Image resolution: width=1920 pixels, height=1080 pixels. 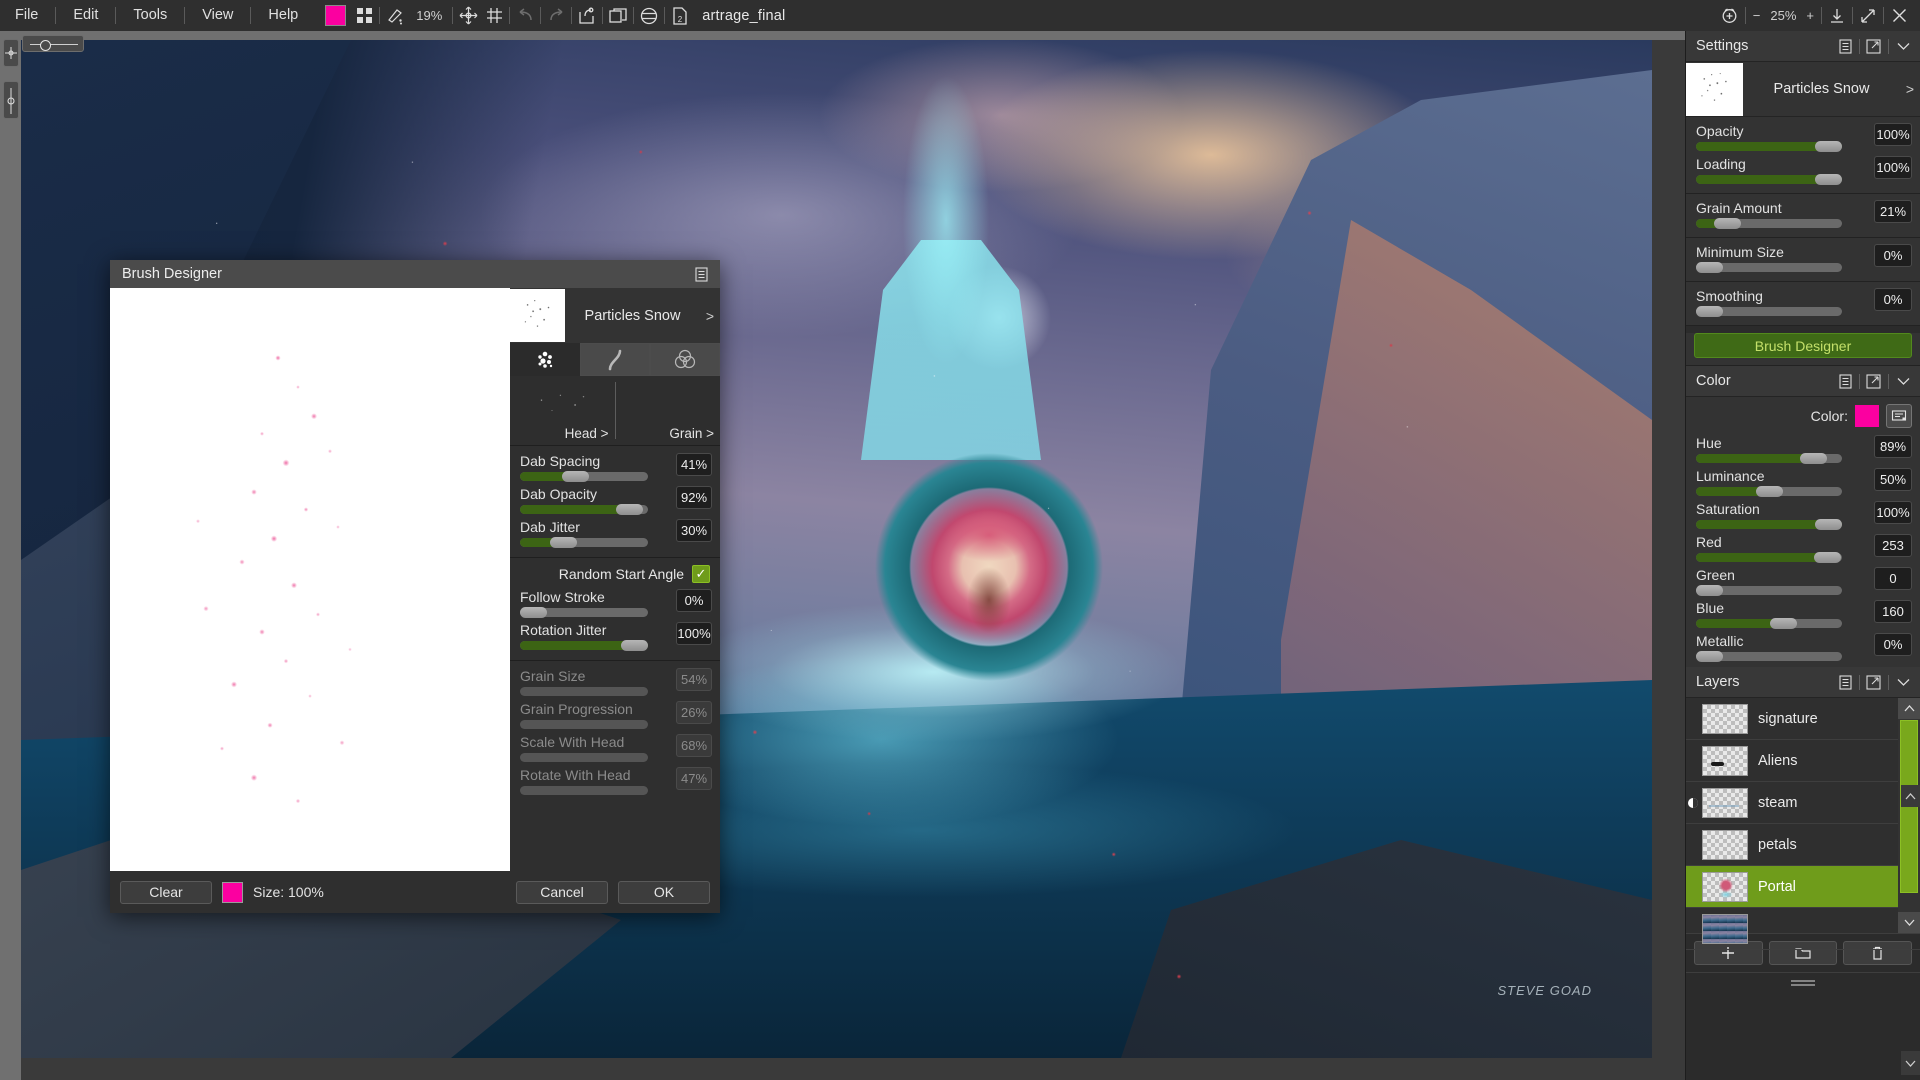 I want to click on layer-blend-icon, so click(x=1693, y=803).